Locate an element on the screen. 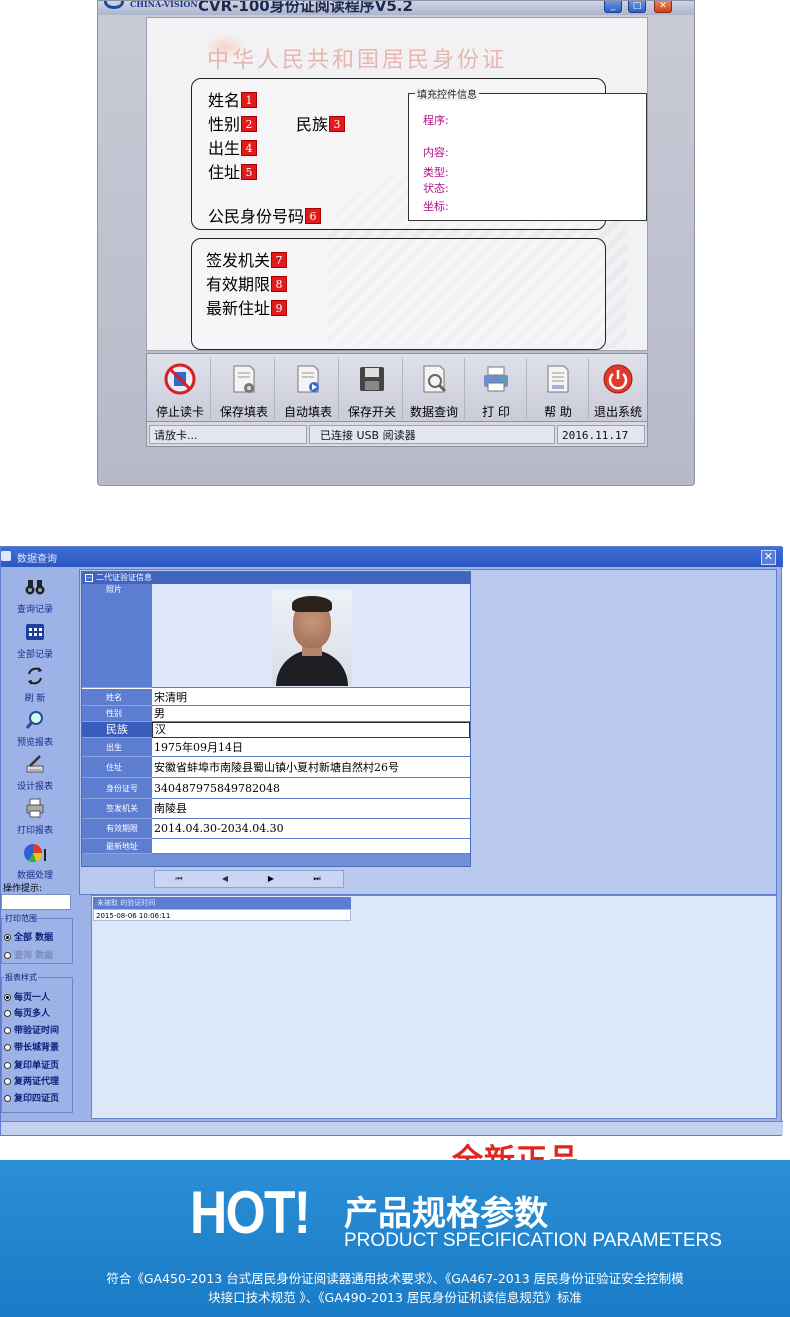 The width and height of the screenshot is (790, 1317). next-record-button: ▶ is located at coordinates (271, 879).